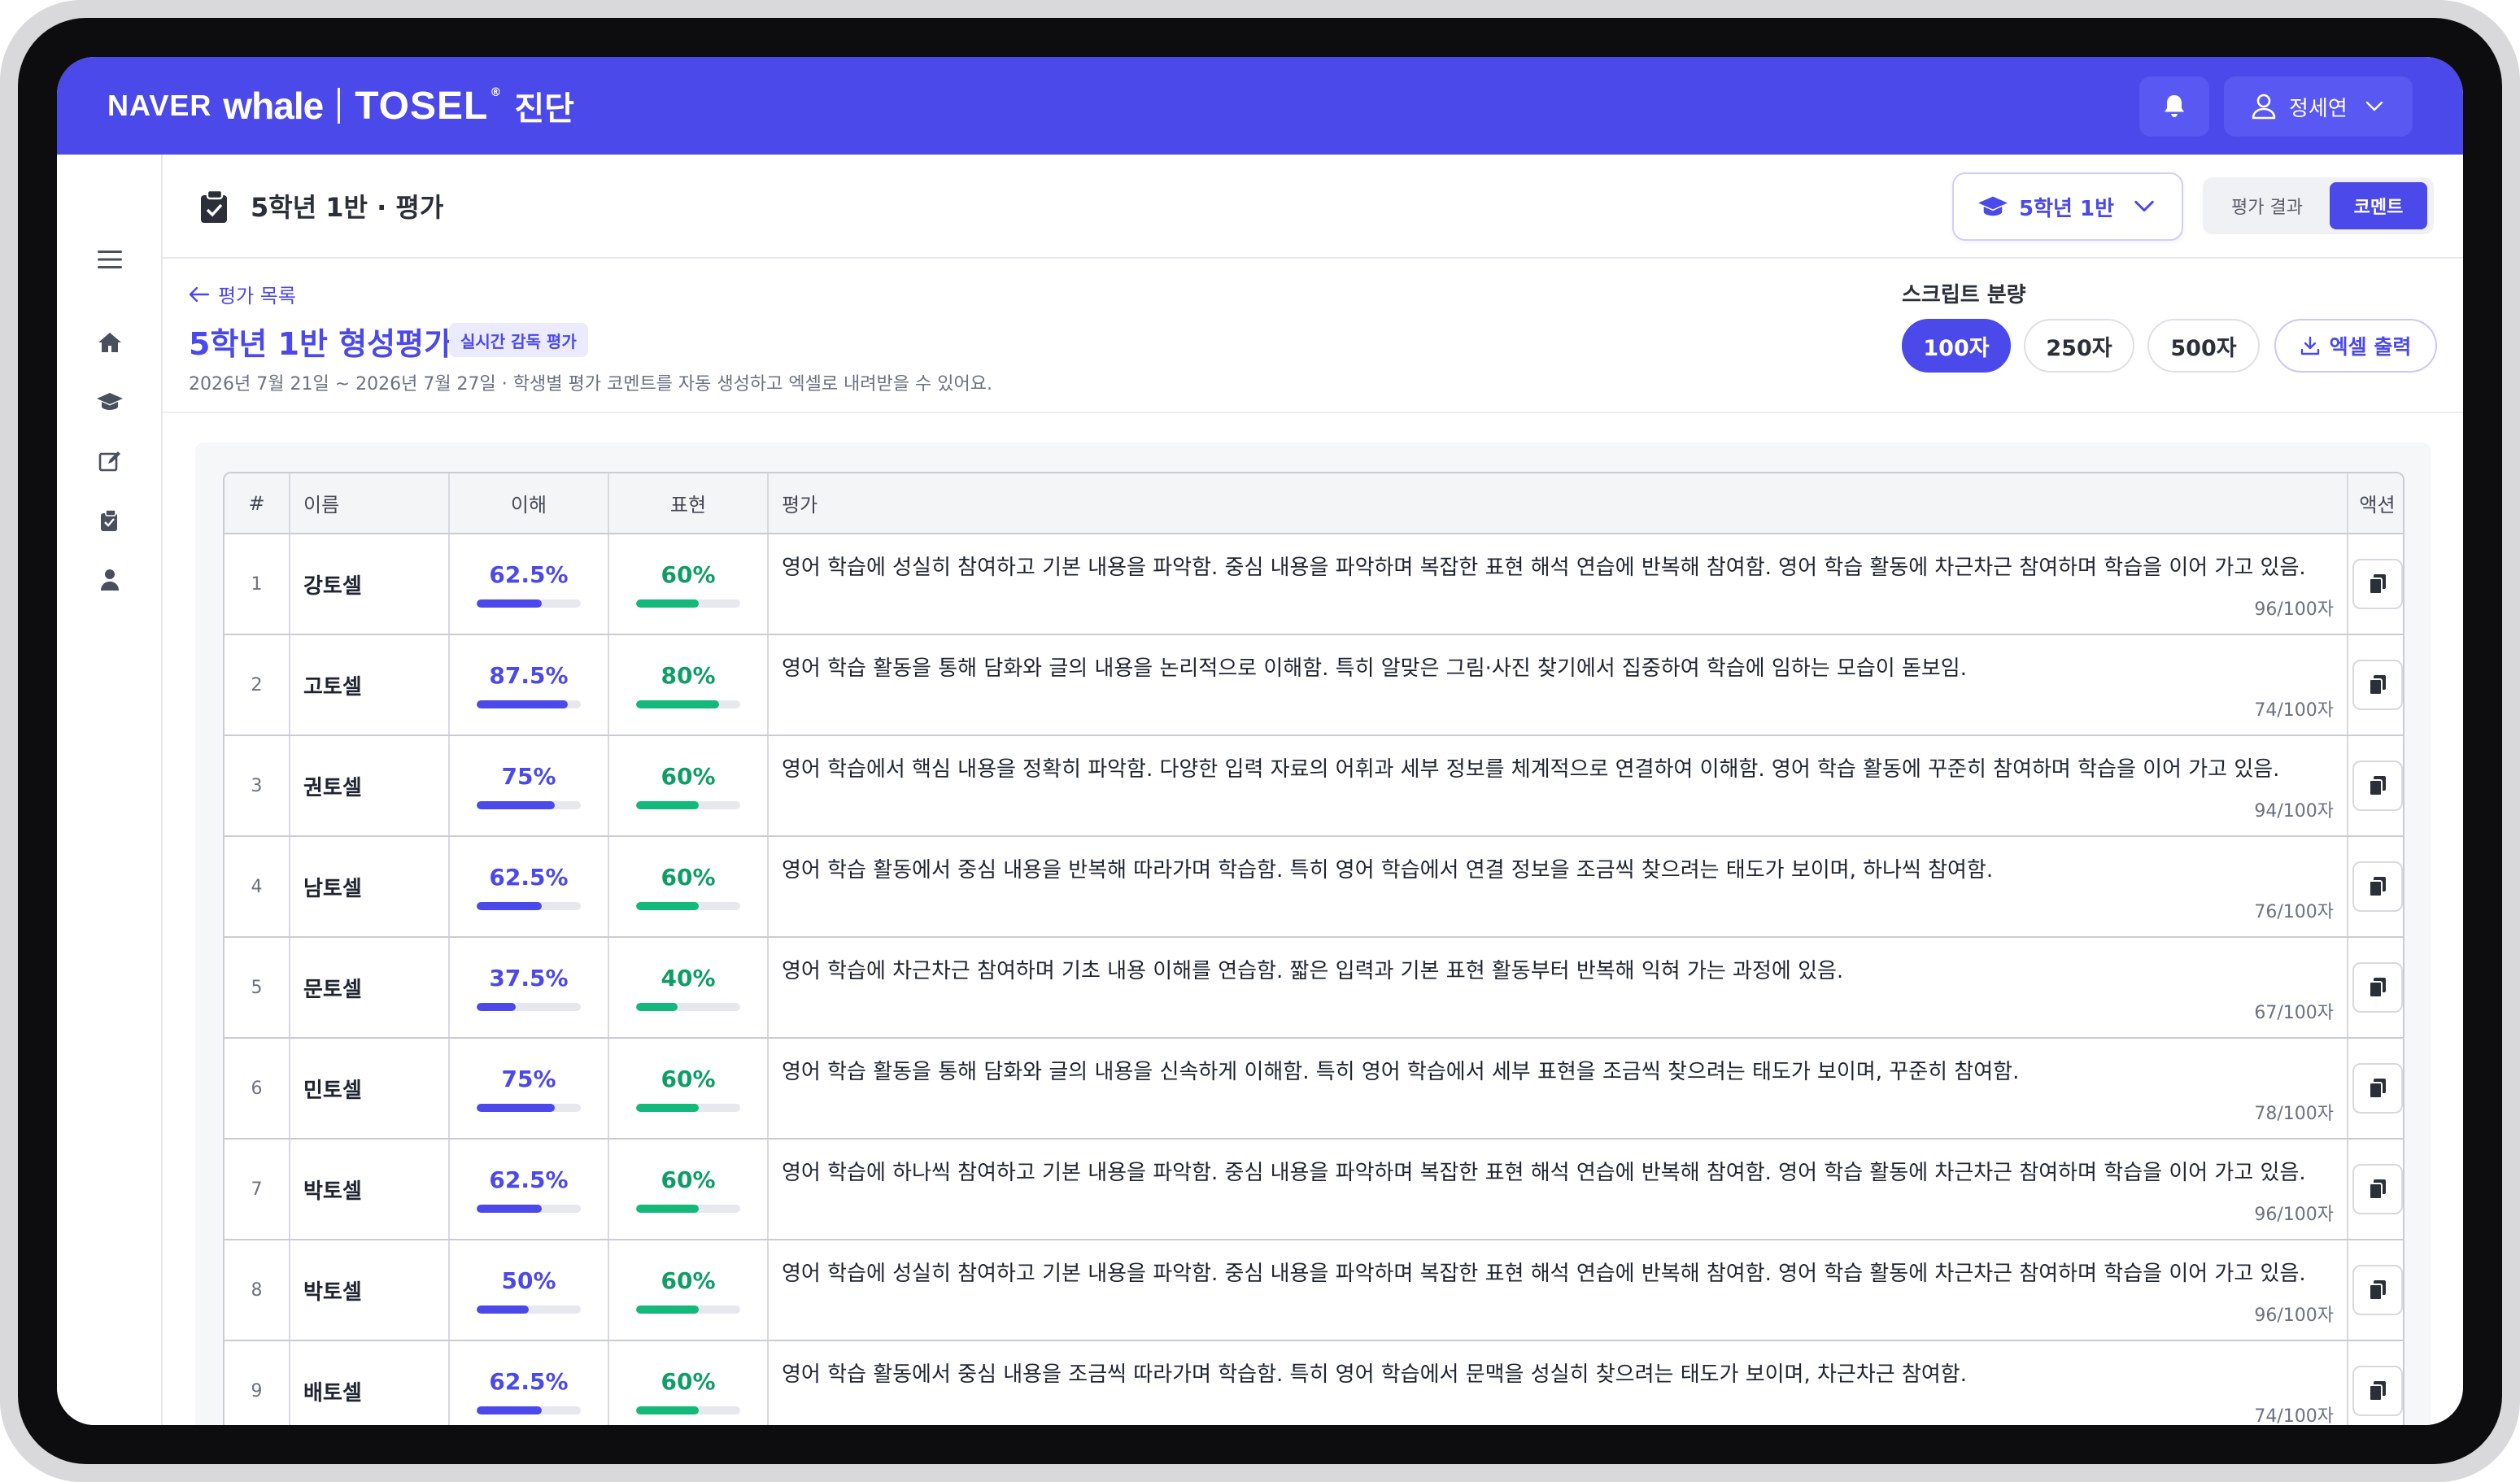  I want to click on person-icon, so click(110, 580).